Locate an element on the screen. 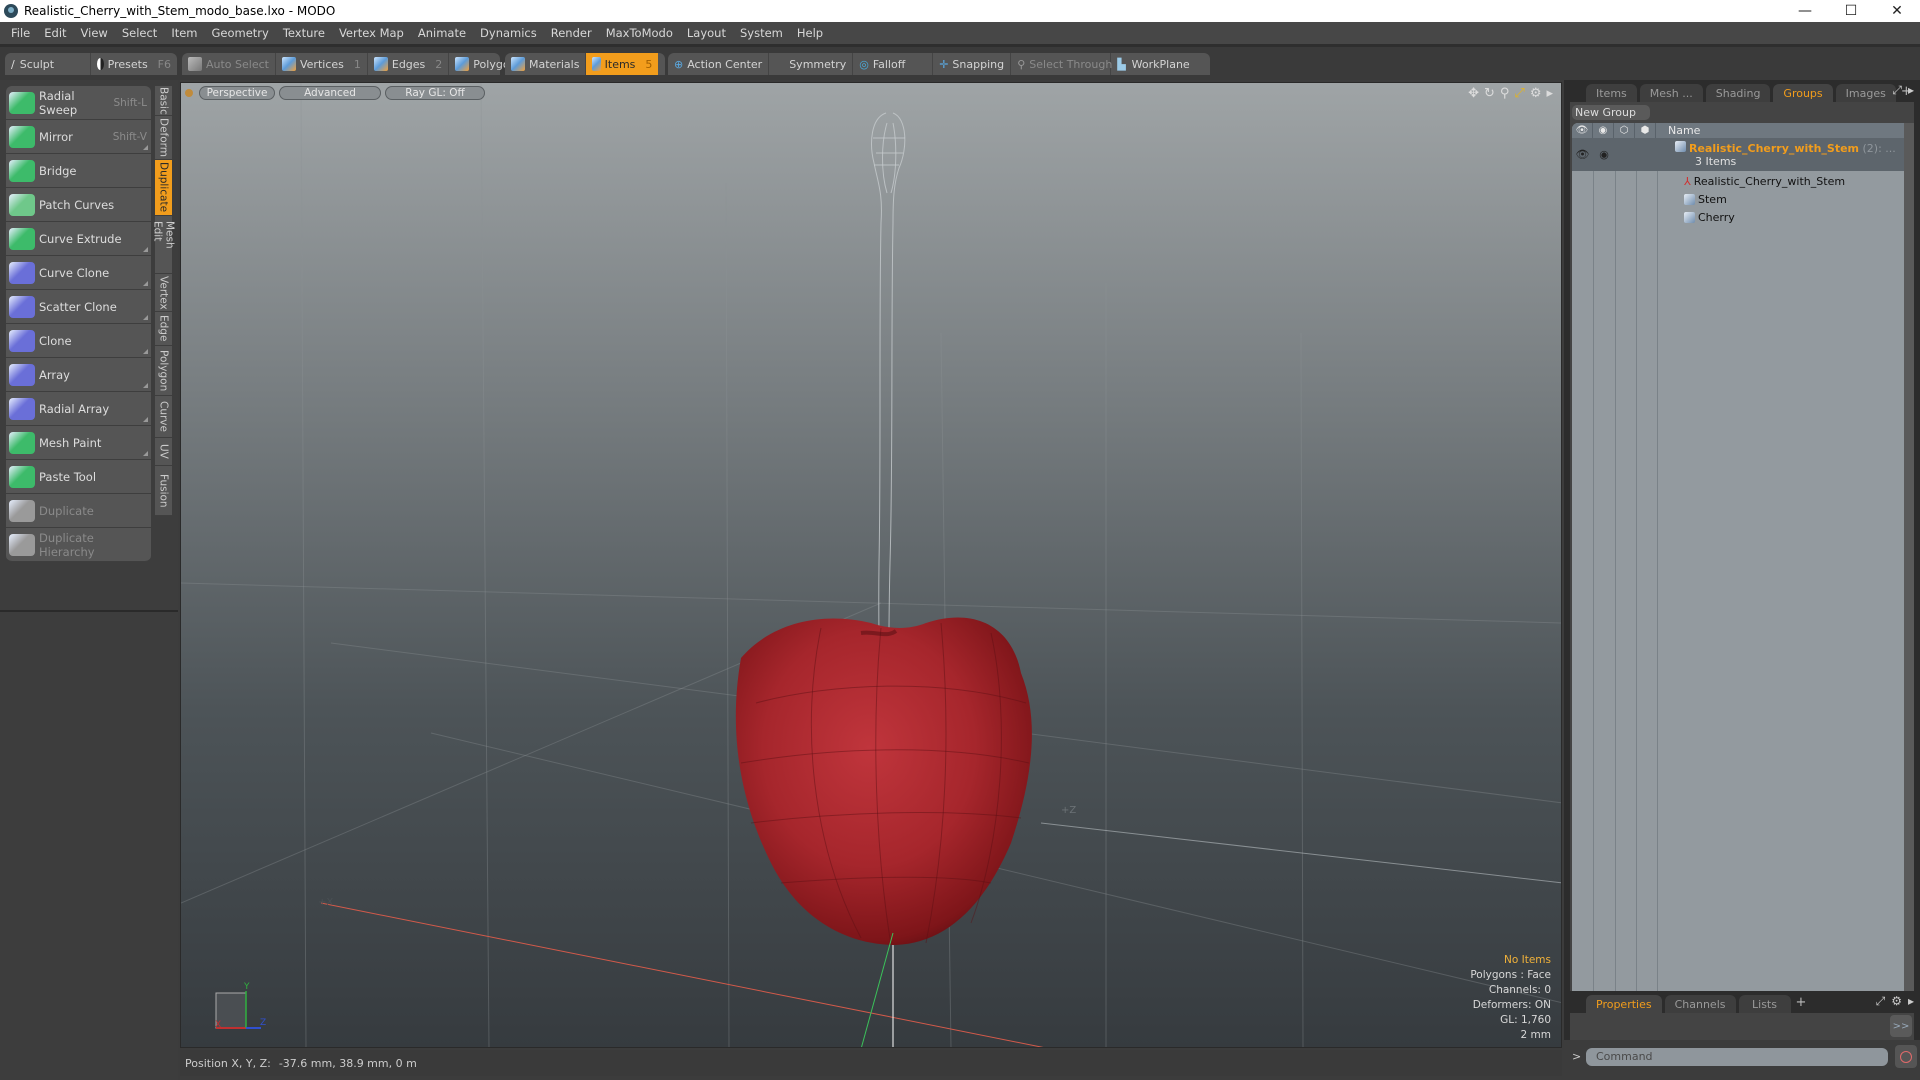  edges-button: Edges 2 is located at coordinates (409, 64).